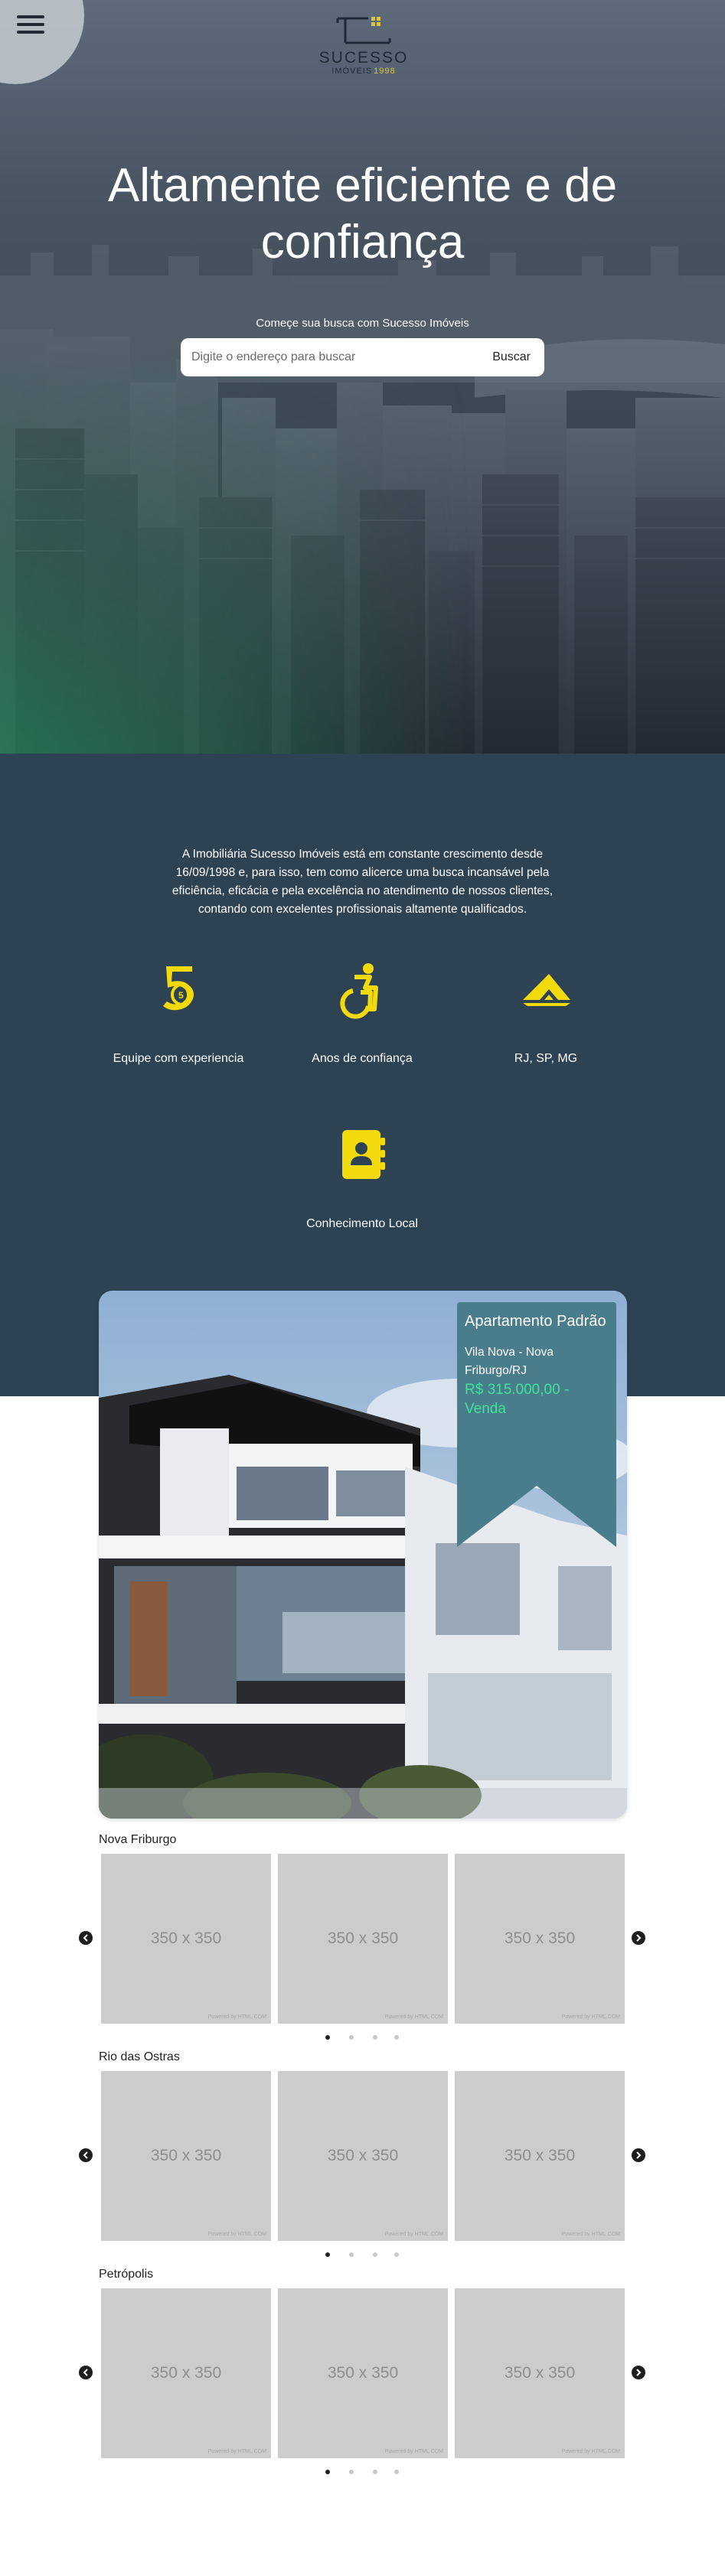  What do you see at coordinates (546, 990) in the screenshot?
I see `map-region-icon` at bounding box center [546, 990].